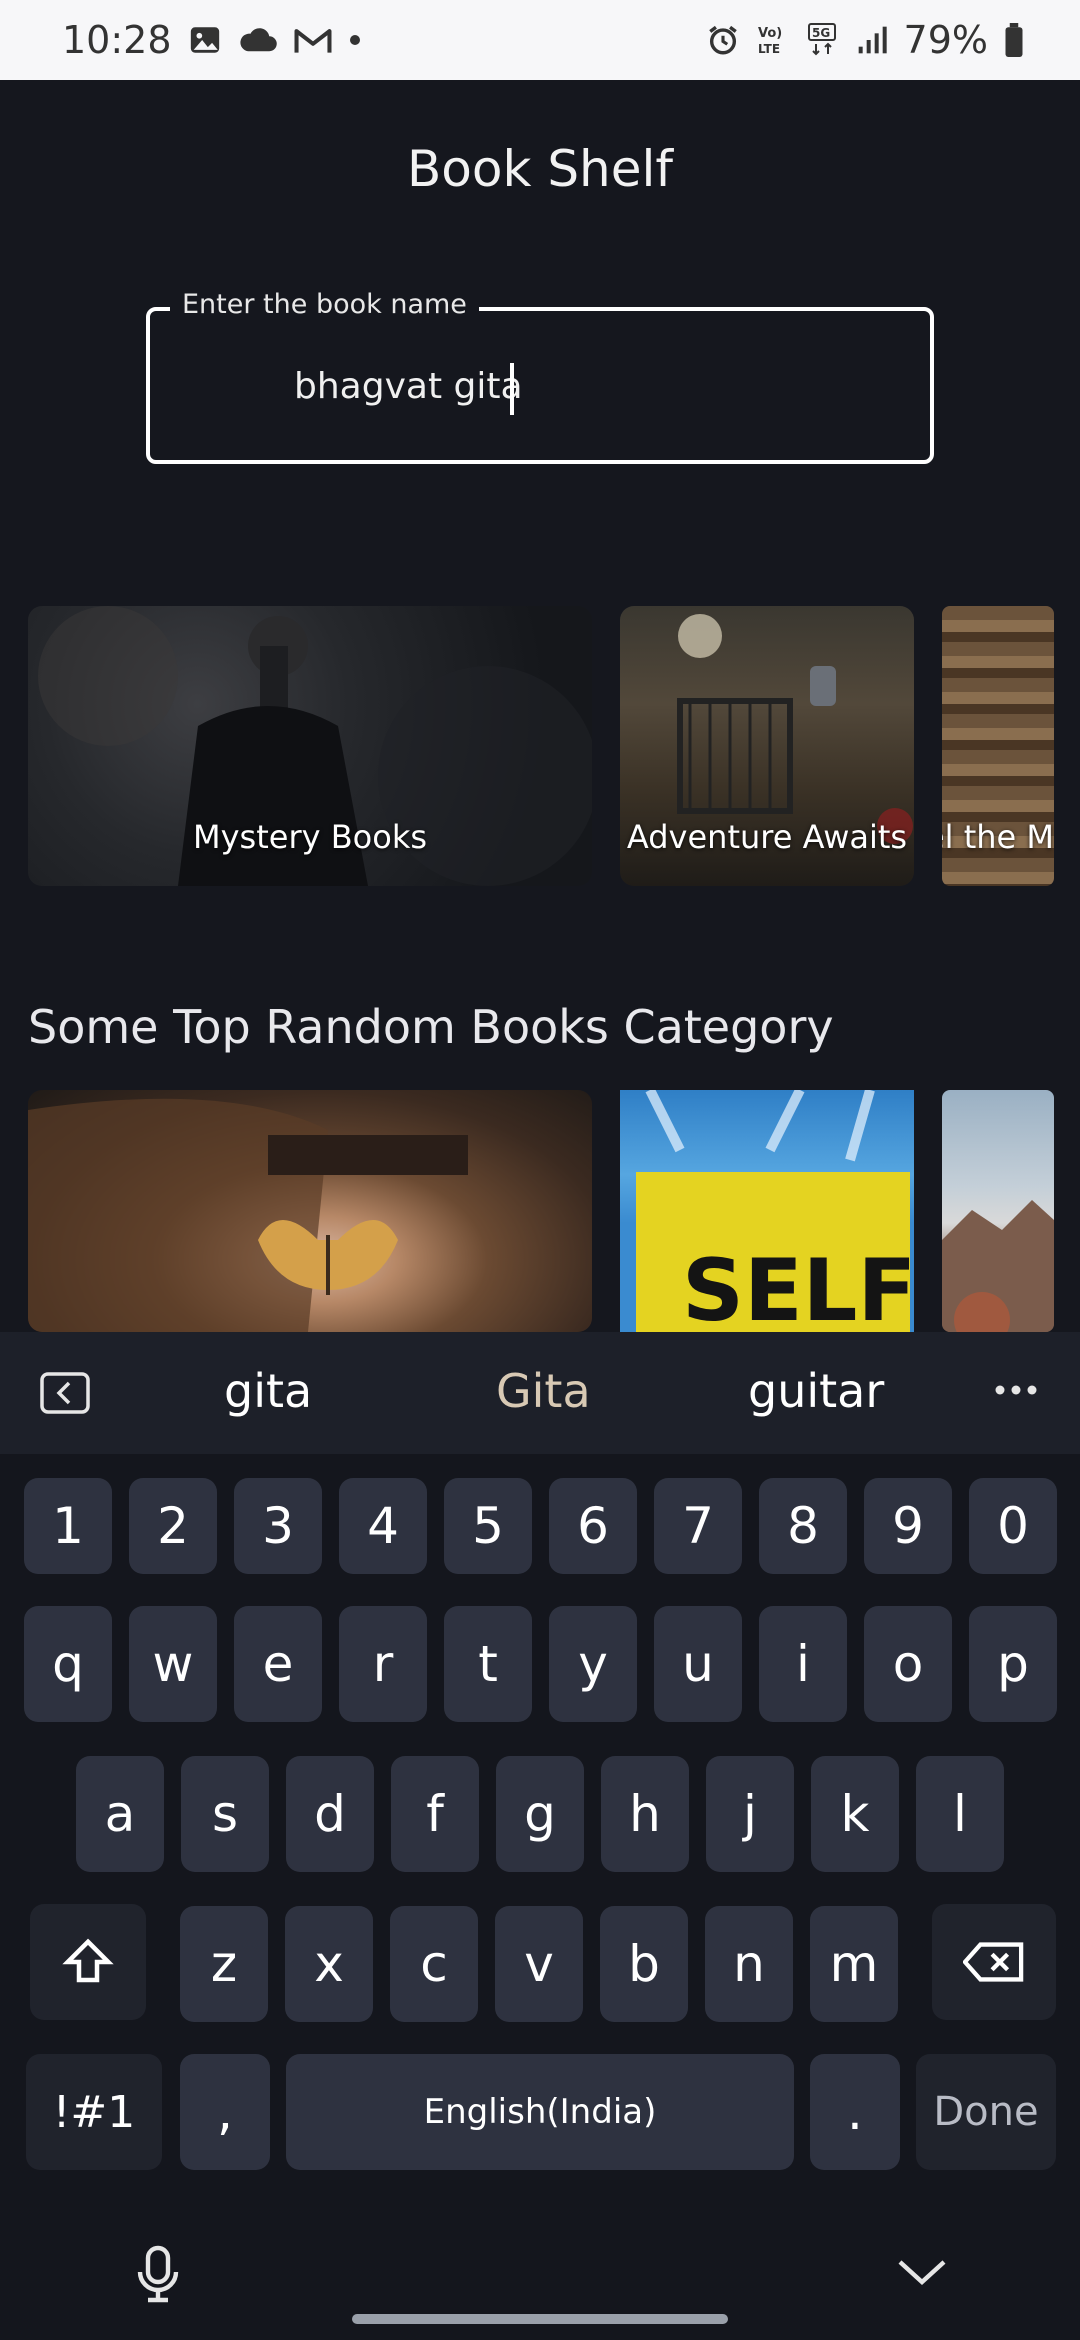 The width and height of the screenshot is (1080, 2340). Describe the element at coordinates (998, 1266) in the screenshot. I see `mountain-card-image` at that location.